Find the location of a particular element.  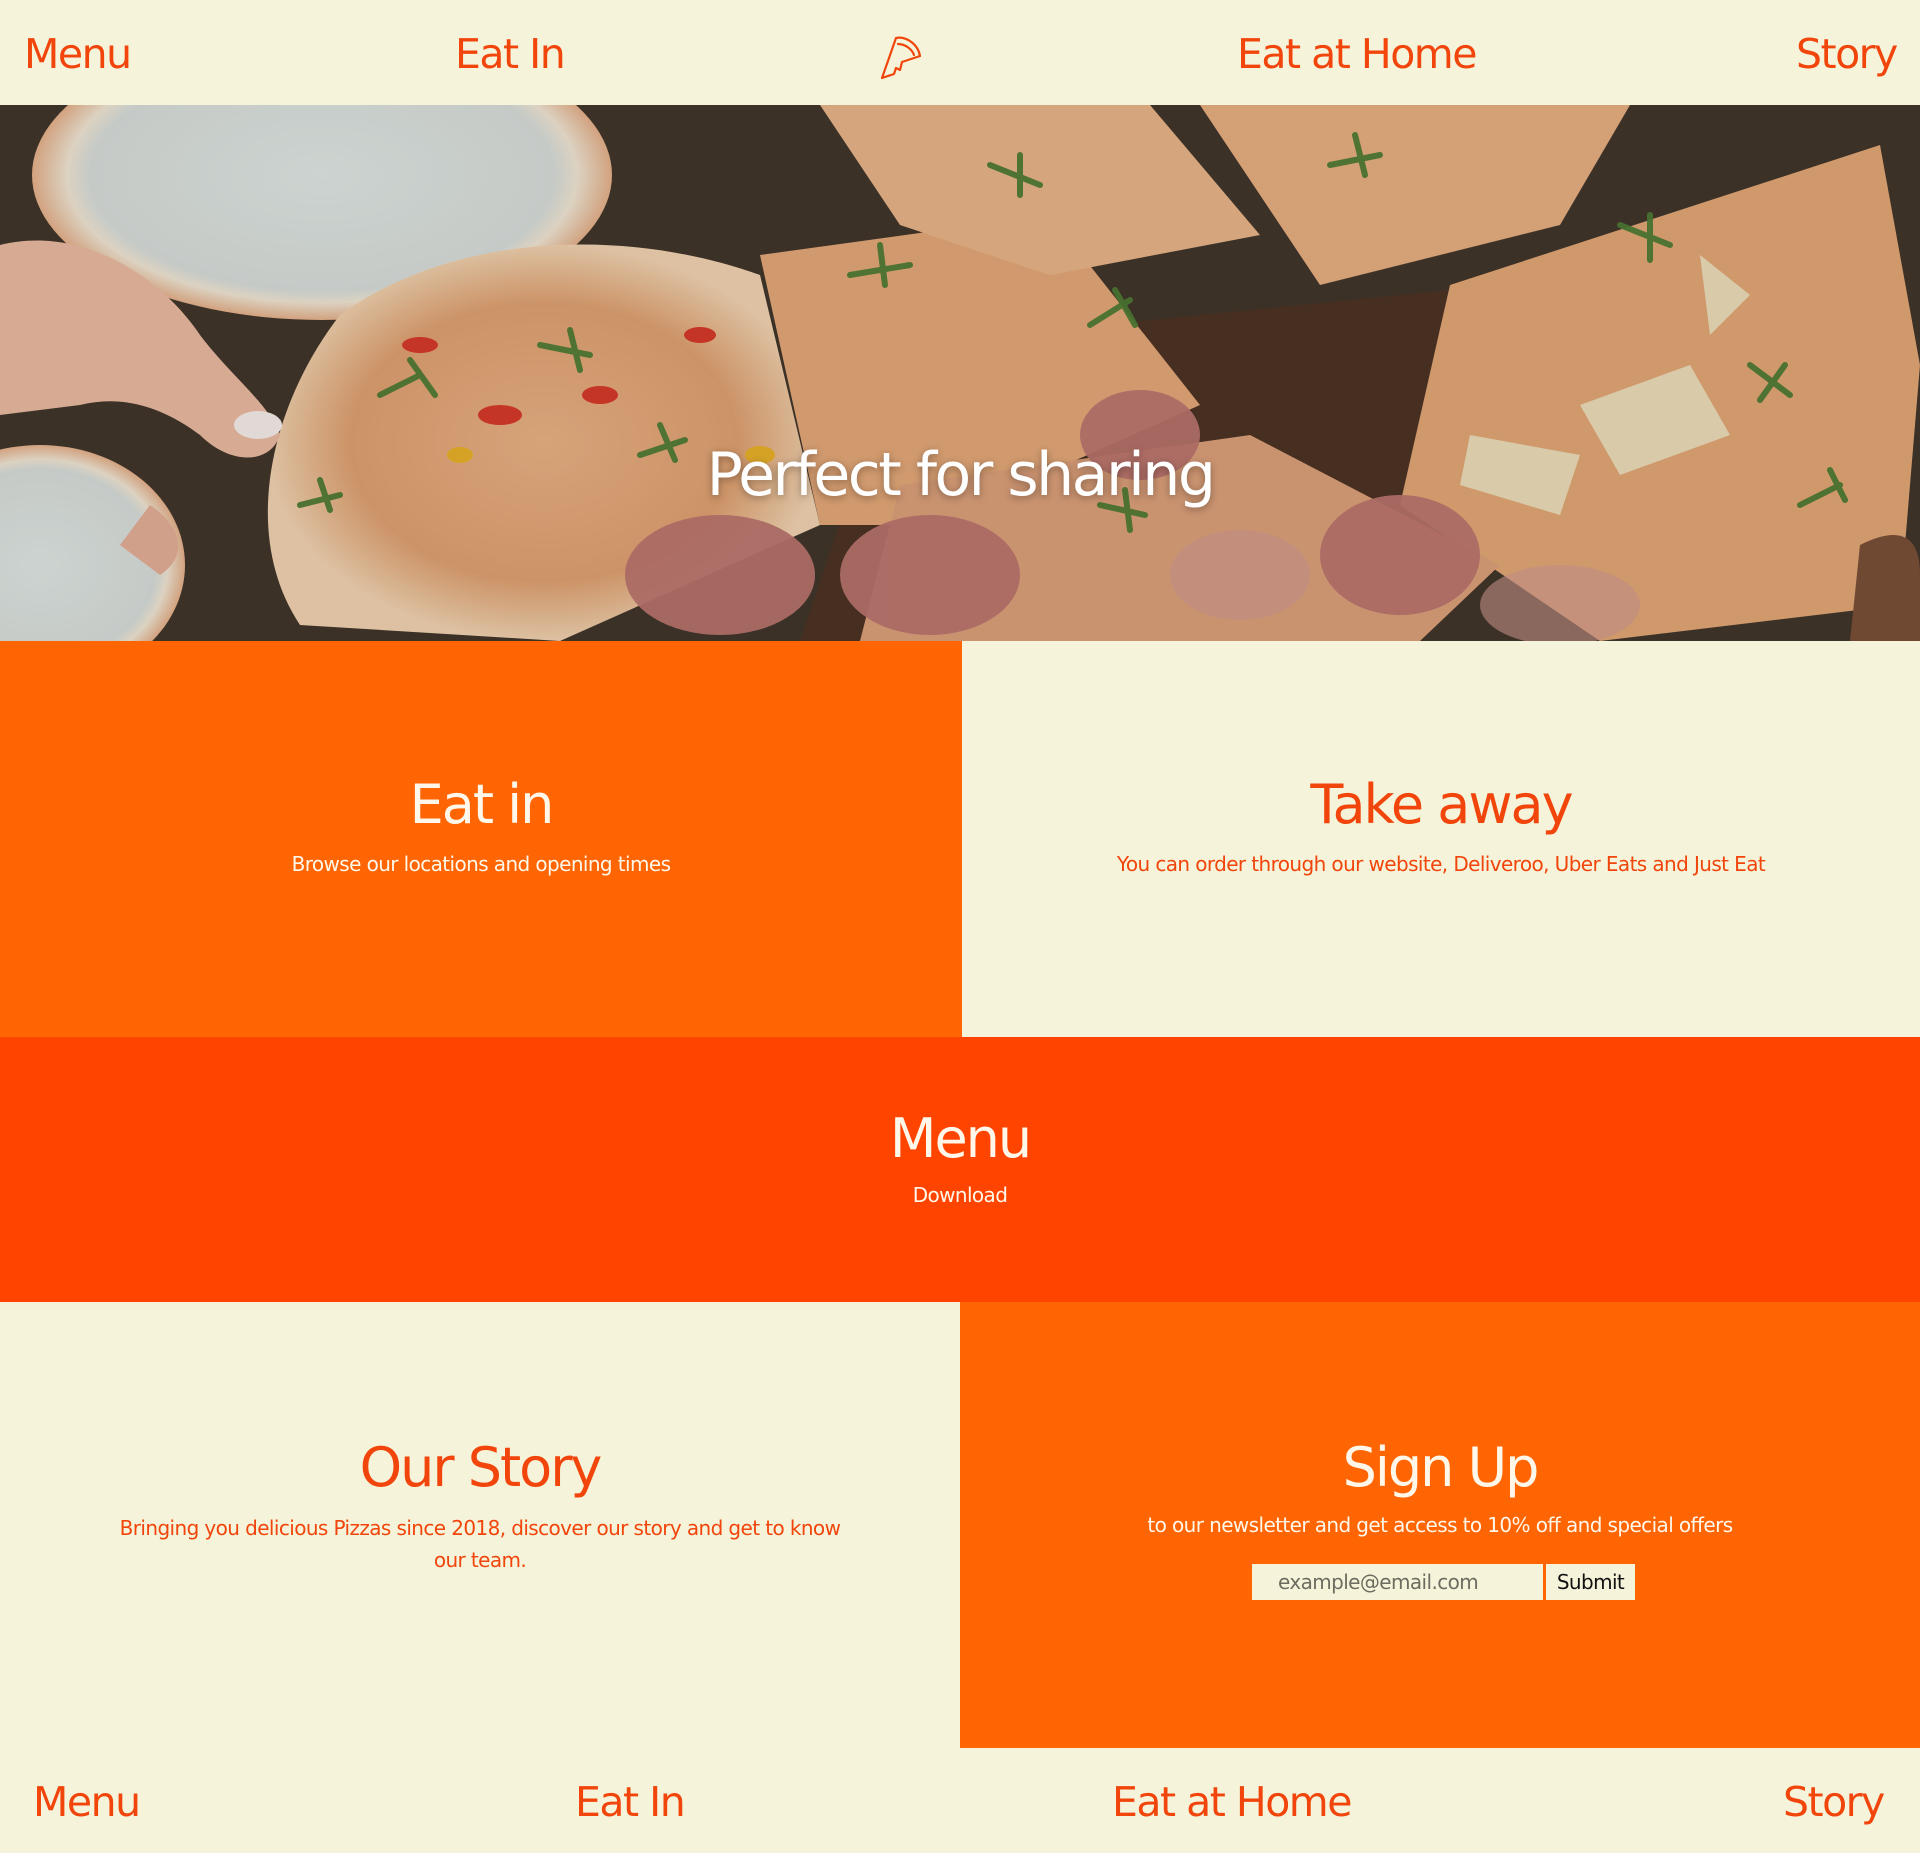

eat-in-text: Browse our locations and opening times is located at coordinates (481, 864).